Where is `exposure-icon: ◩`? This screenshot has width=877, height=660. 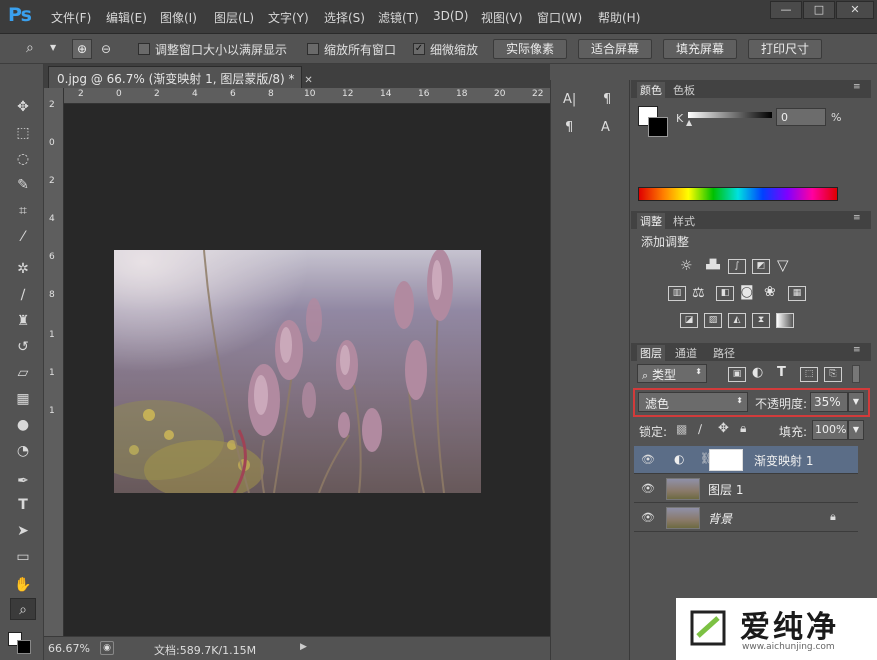 exposure-icon: ◩ is located at coordinates (761, 266).